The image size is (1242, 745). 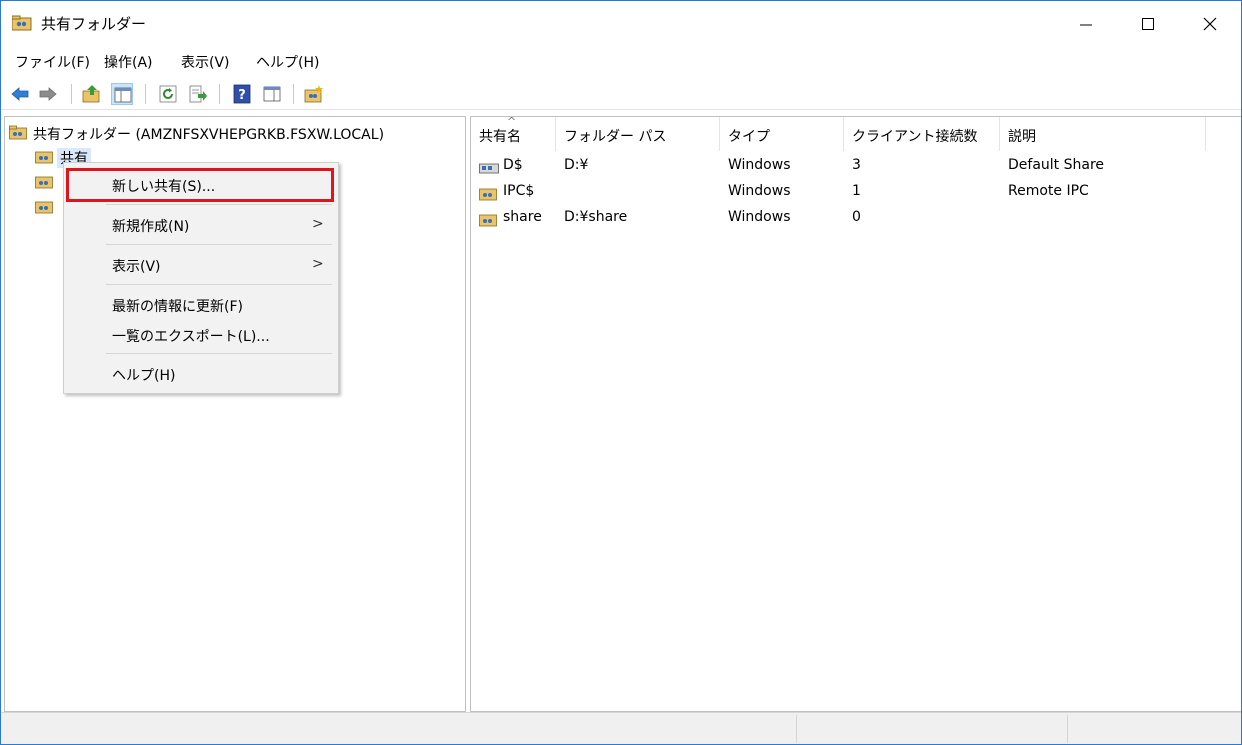 I want to click on menu-help: ヘルプ(H), so click(x=287, y=62).